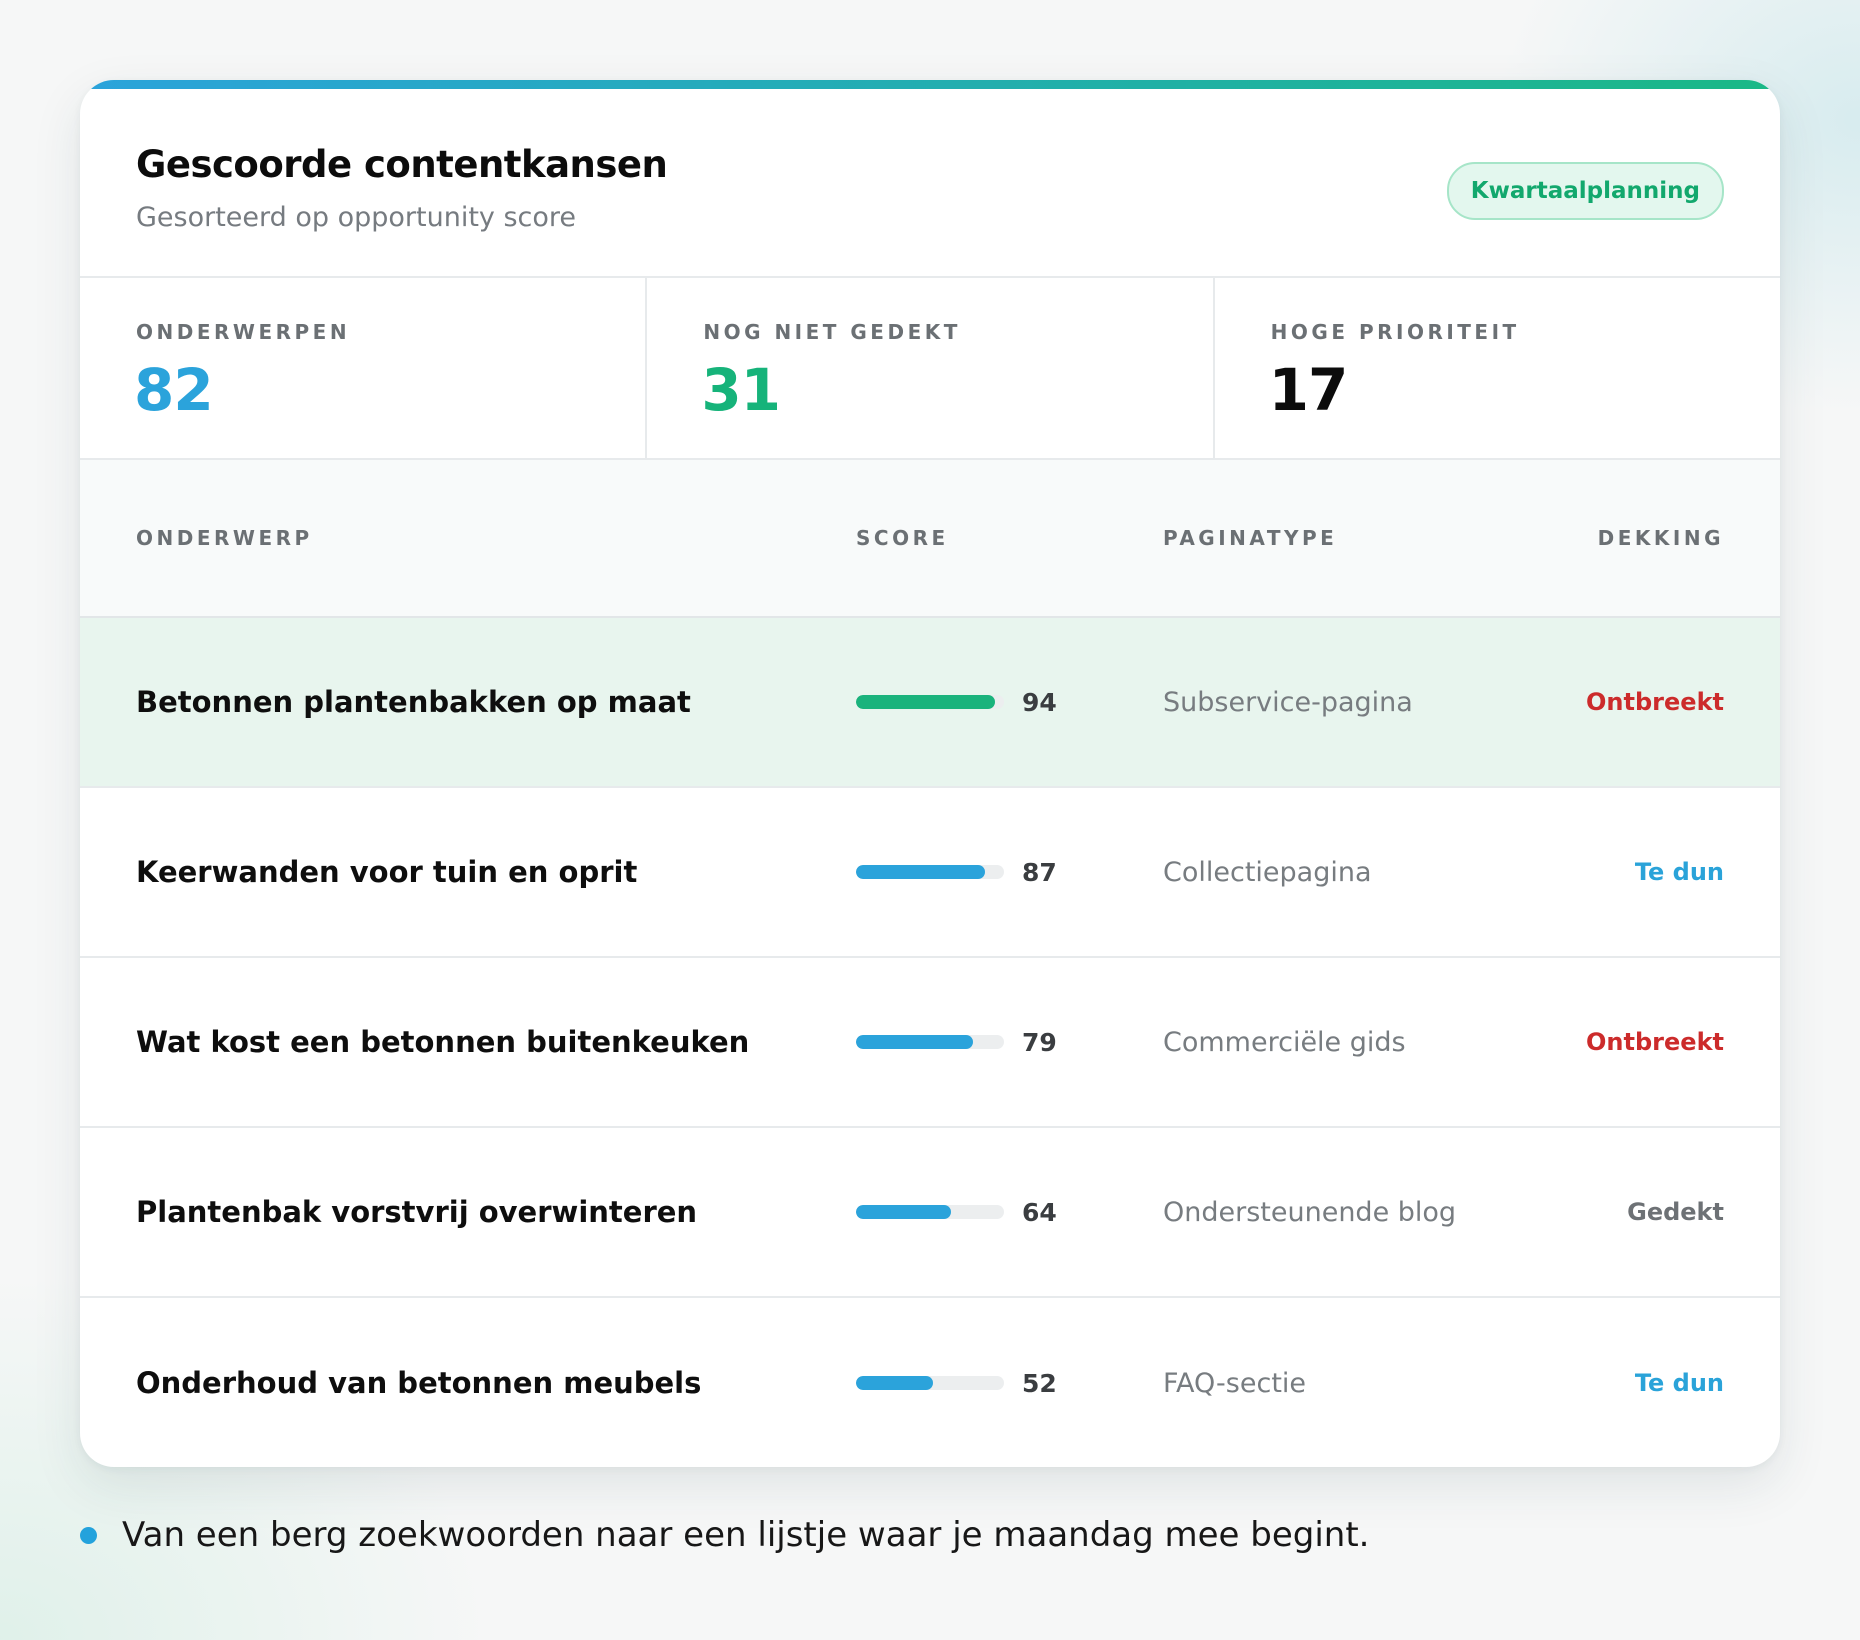  I want to click on stat-label: NOG NIET GEDEKT, so click(832, 332).